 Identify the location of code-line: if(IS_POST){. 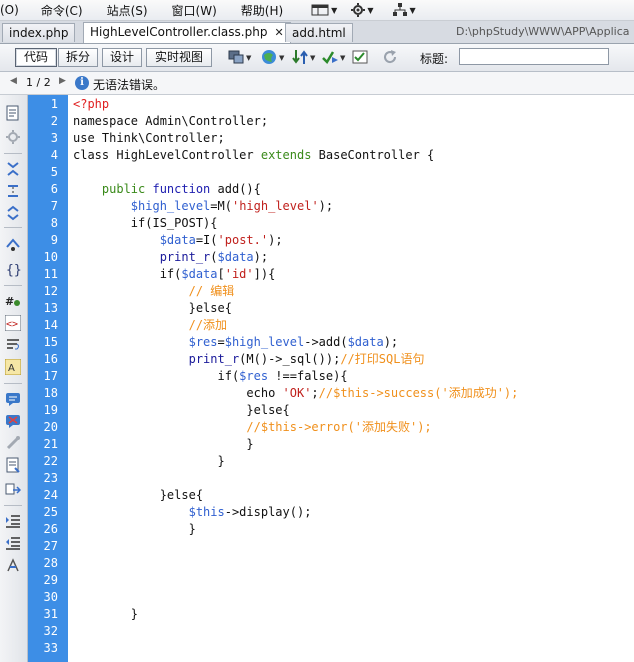
(145, 223).